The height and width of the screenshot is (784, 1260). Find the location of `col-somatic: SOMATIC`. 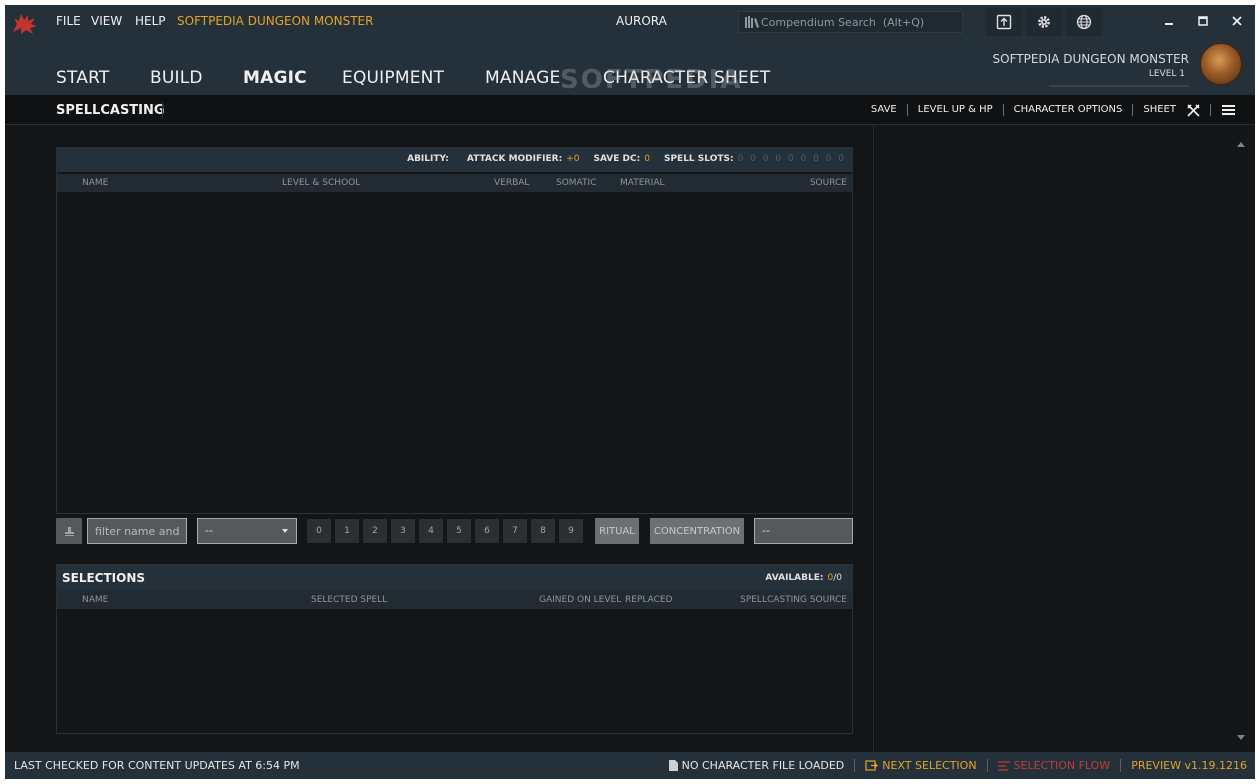

col-somatic: SOMATIC is located at coordinates (576, 183).